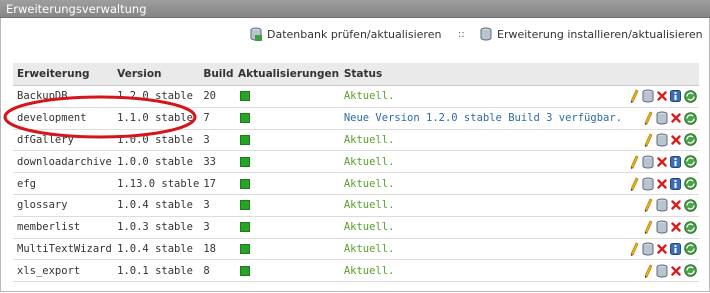  Describe the element at coordinates (216, 249) in the screenshot. I see `extension-build: 18` at that location.